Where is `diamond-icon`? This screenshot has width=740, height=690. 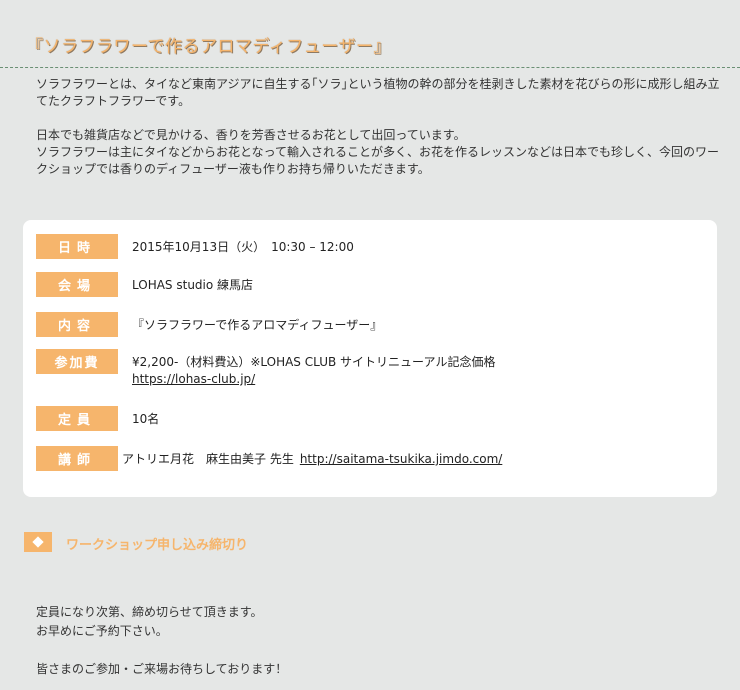 diamond-icon is located at coordinates (38, 542).